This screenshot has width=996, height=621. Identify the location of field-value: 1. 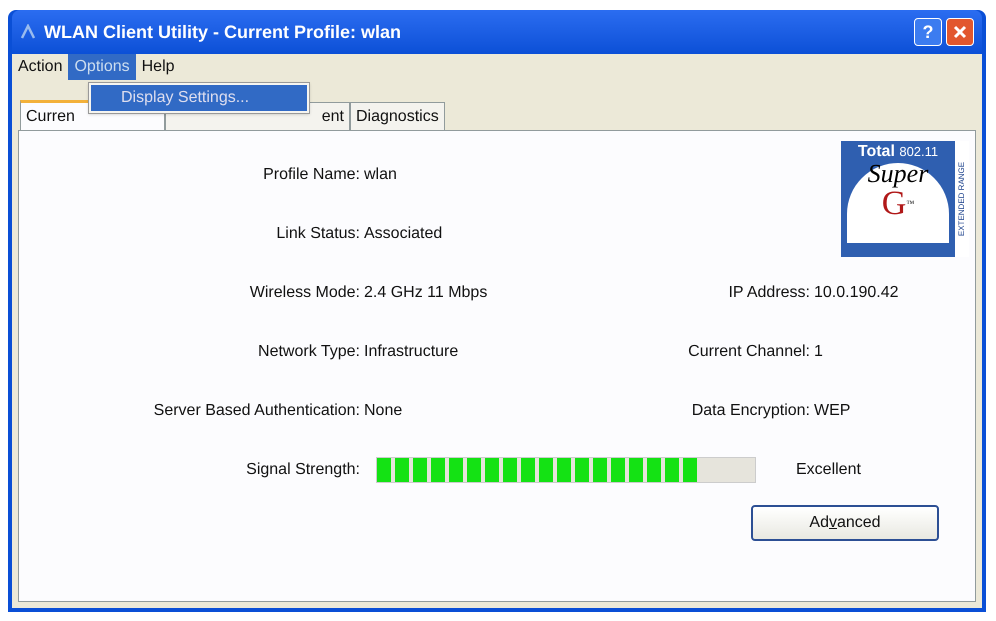
(818, 351).